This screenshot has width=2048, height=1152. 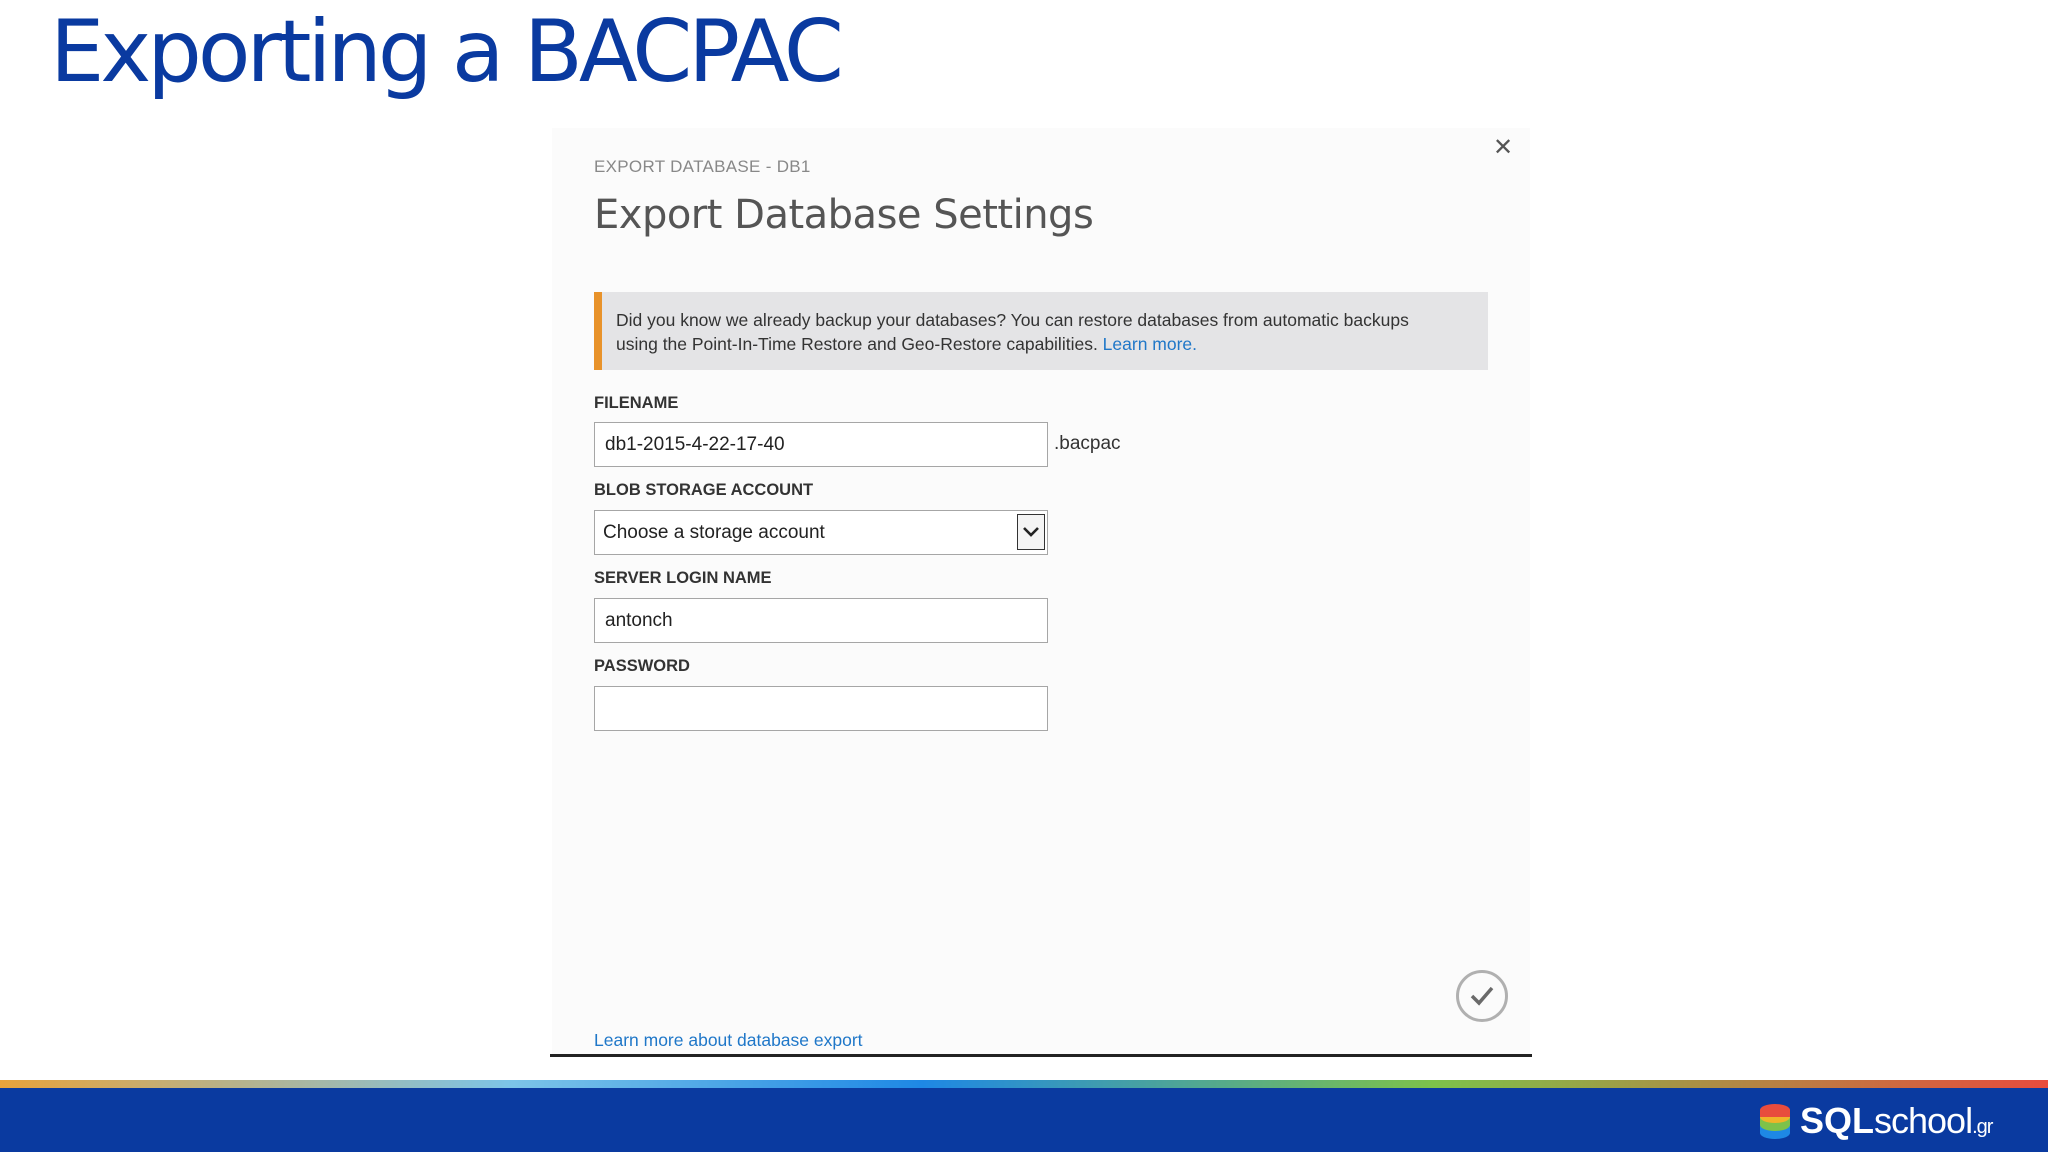 I want to click on logo-light: school, so click(x=1923, y=1120).